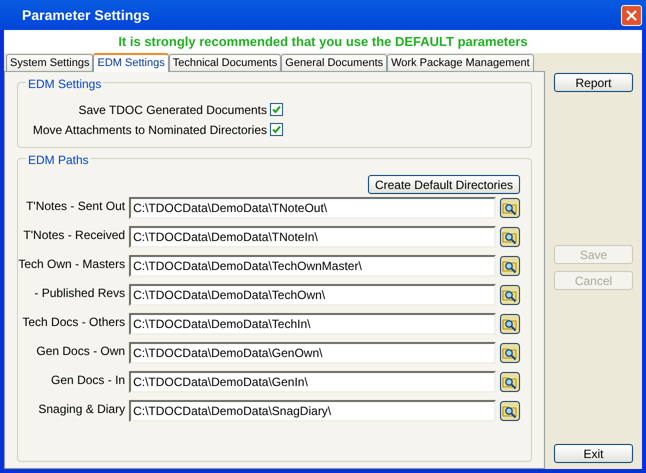 The image size is (646, 473). I want to click on close-icon, so click(631, 15).